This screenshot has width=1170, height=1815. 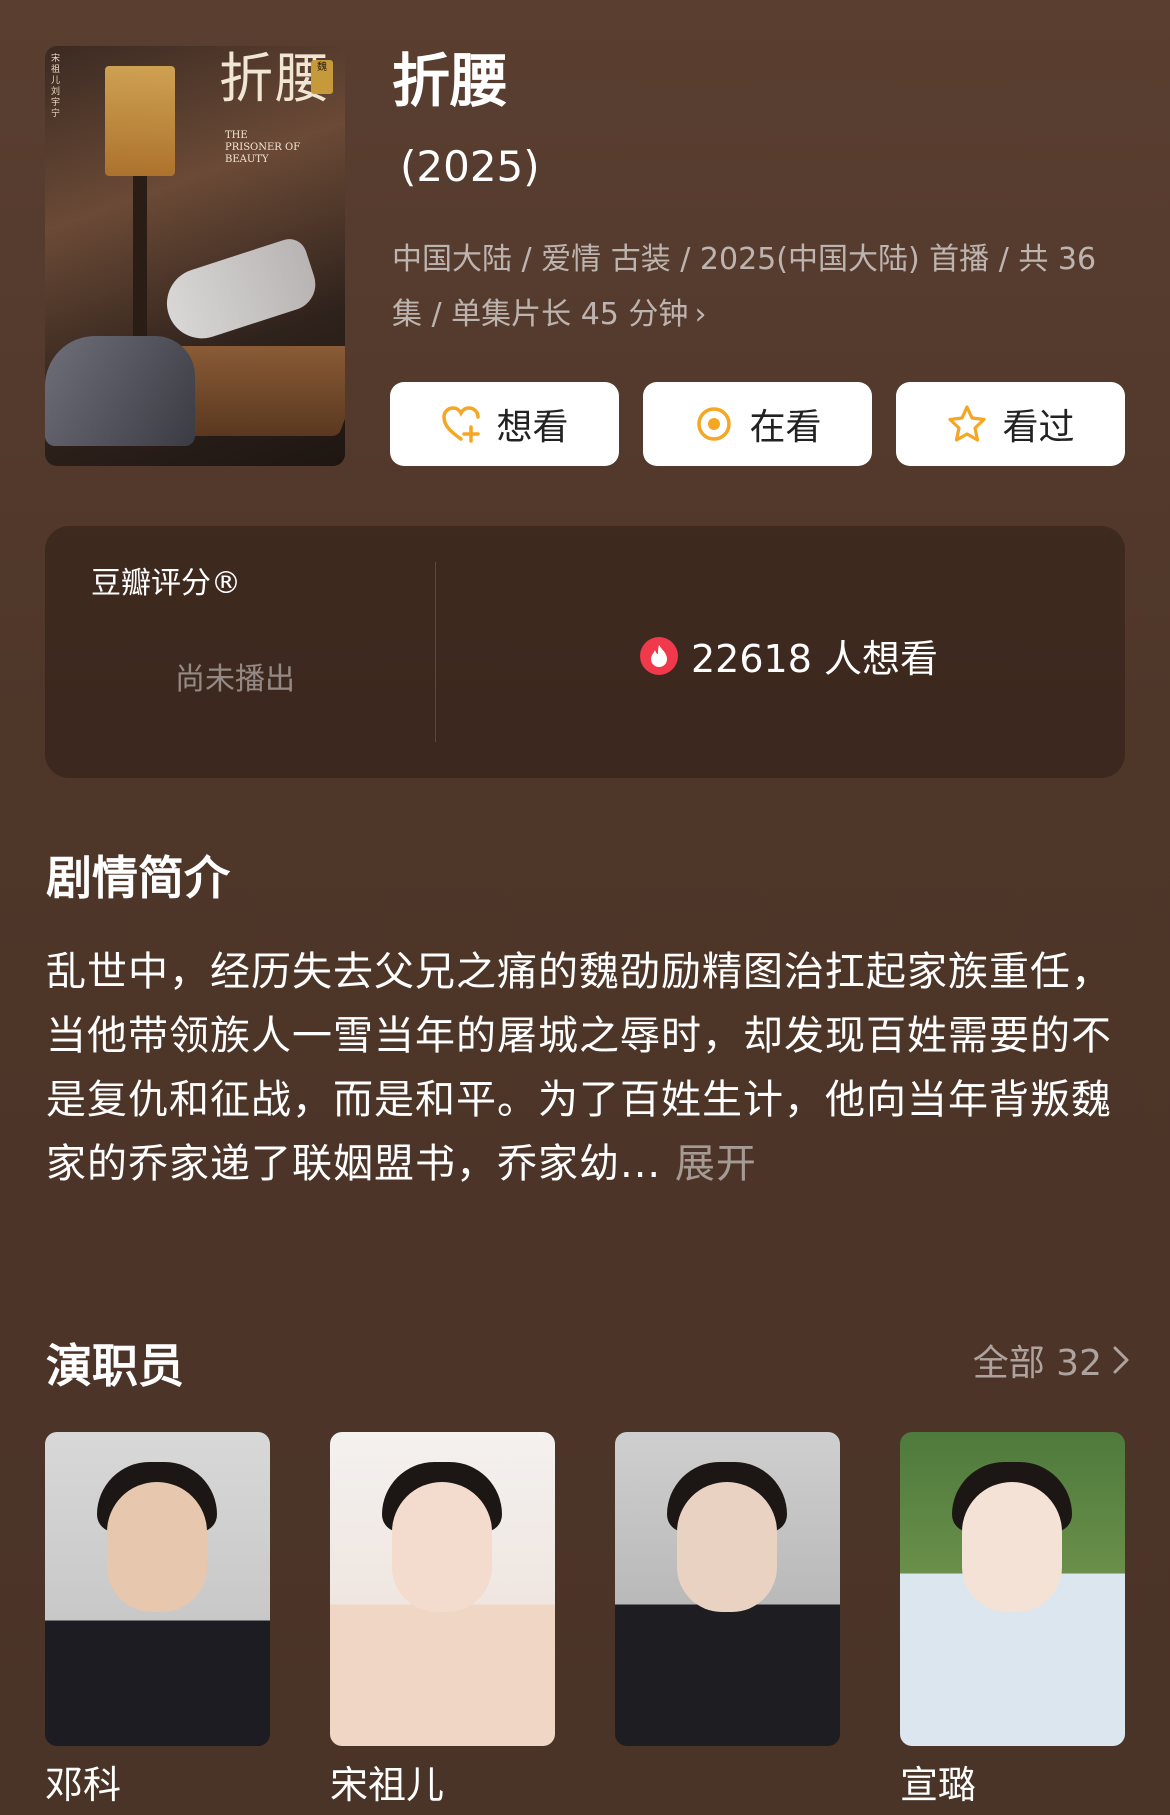 What do you see at coordinates (166, 583) in the screenshot?
I see `rating-label: 豆瓣评分®` at bounding box center [166, 583].